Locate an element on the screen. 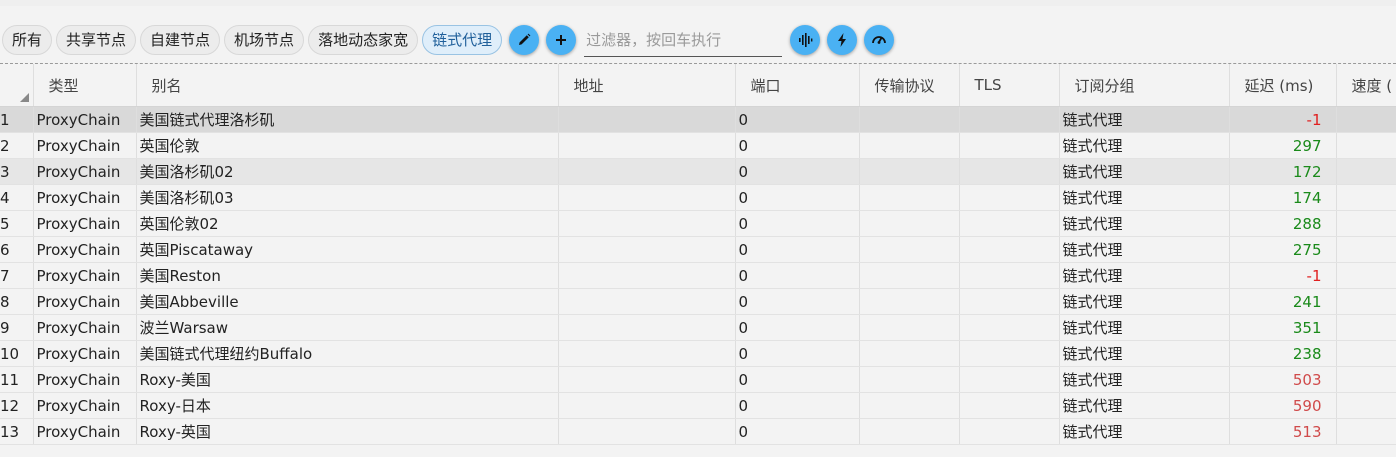 The image size is (1396, 457). cell-delay: 238 is located at coordinates (1283, 353).